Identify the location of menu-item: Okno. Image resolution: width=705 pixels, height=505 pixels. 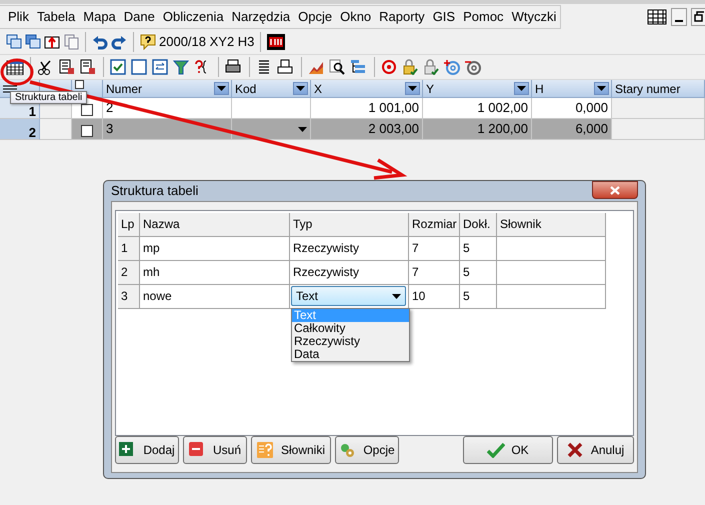
(356, 17).